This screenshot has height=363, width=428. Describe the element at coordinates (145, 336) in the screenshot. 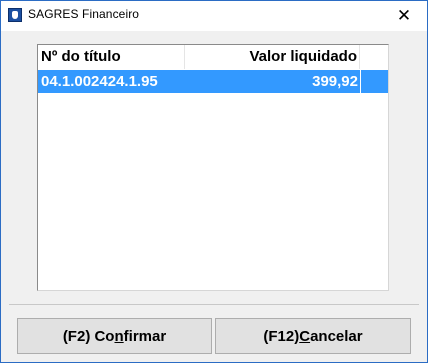

I see `confirm-label-suffix: firmar` at that location.